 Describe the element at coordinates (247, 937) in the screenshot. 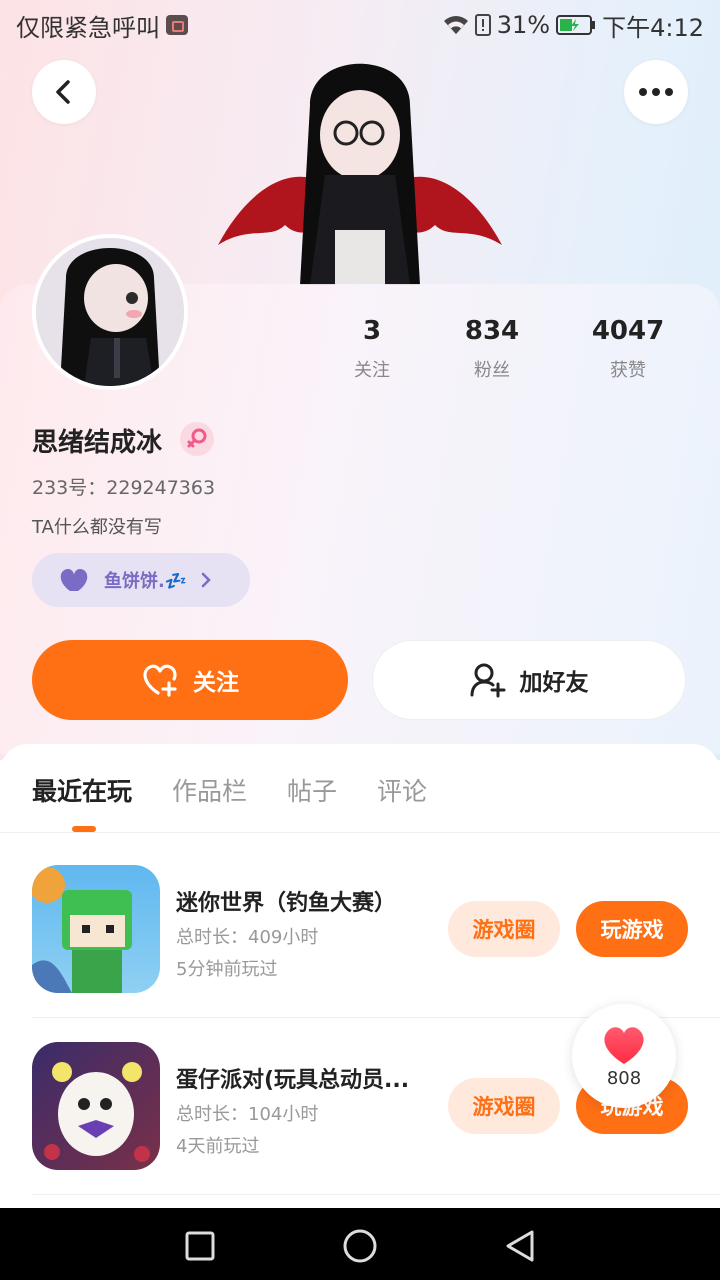

I see `game-duration: 总时长：409小时` at that location.